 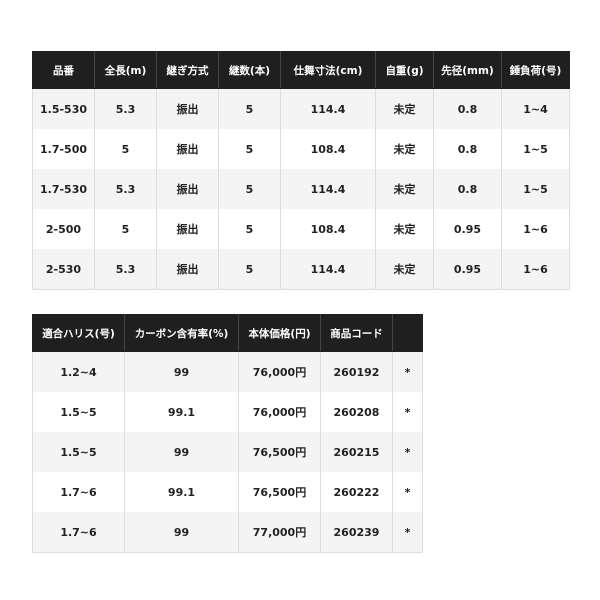 What do you see at coordinates (63, 108) in the screenshot?
I see `table-cell: 1.5-530` at bounding box center [63, 108].